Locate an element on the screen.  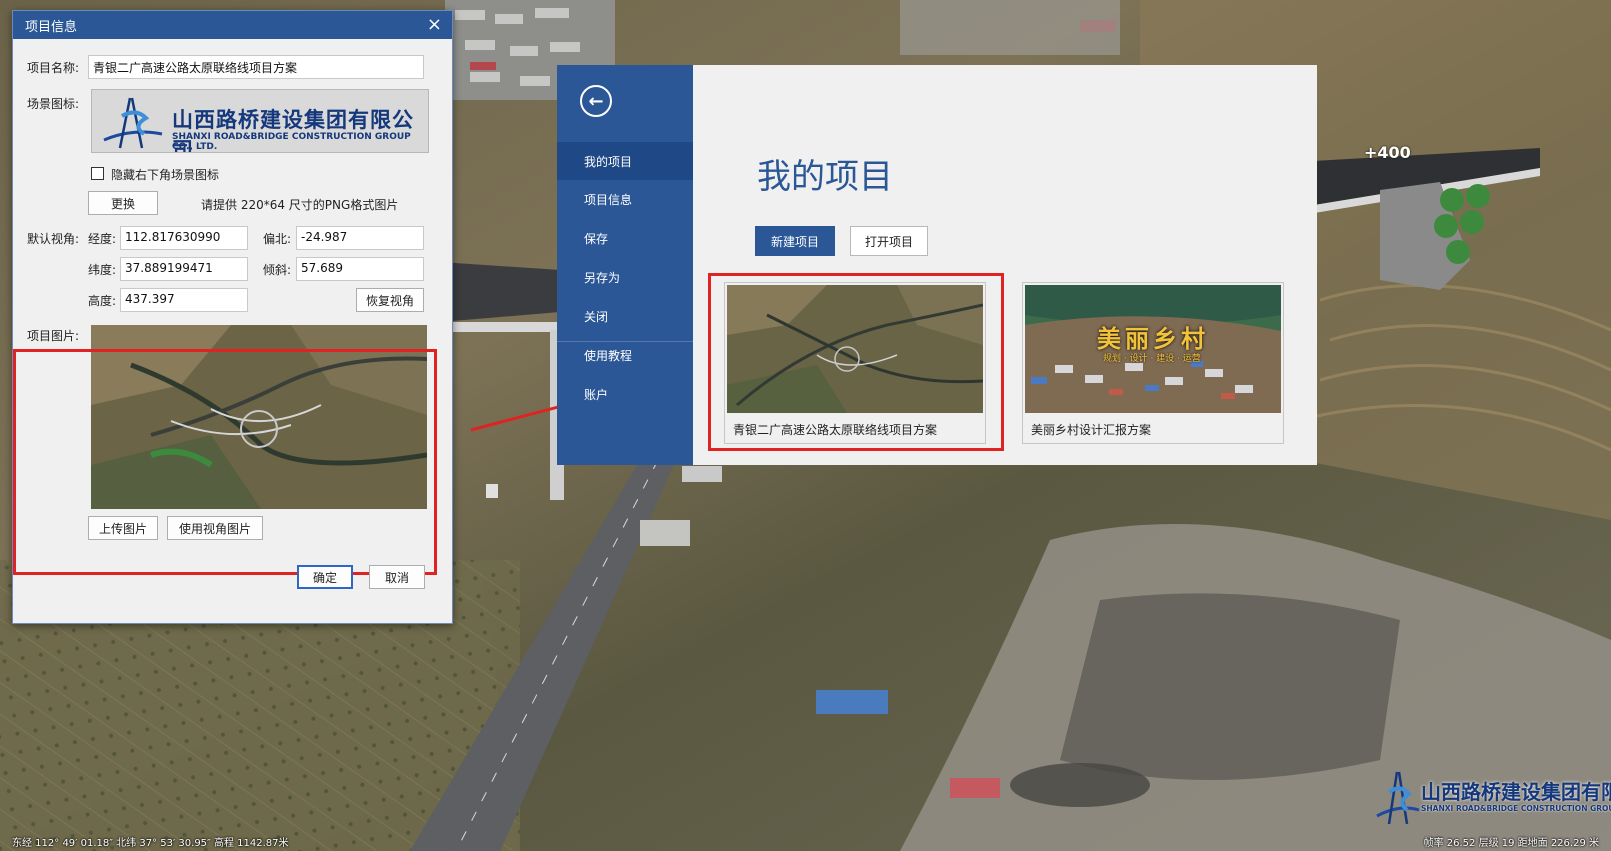
close-icon: × is located at coordinates (434, 25).